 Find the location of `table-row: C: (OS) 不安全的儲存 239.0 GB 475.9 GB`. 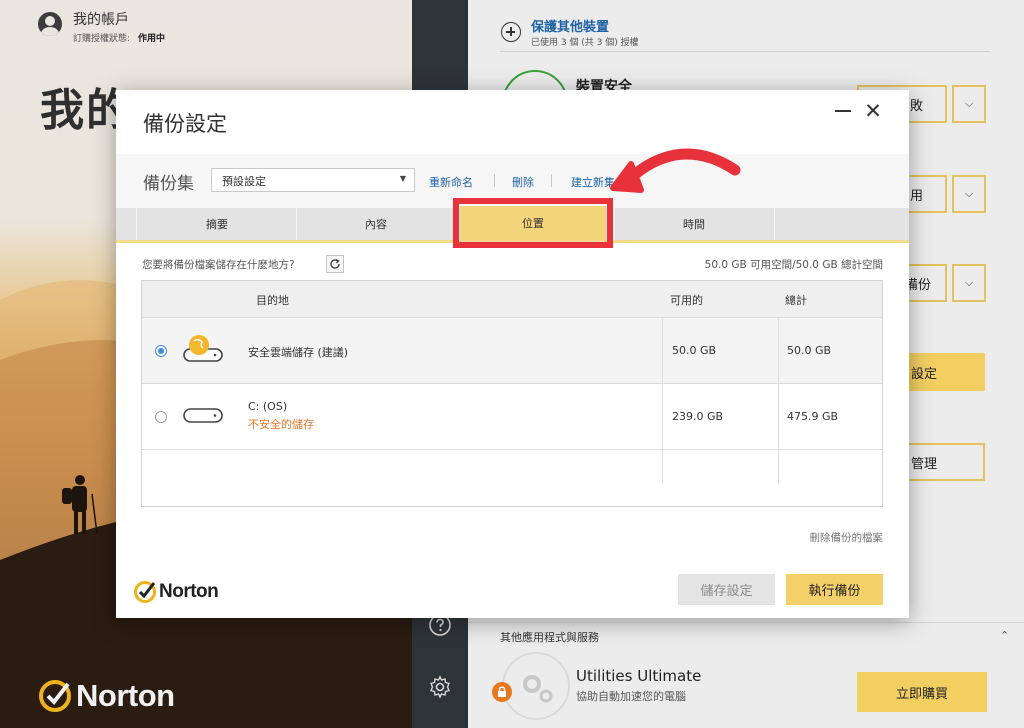

table-row: C: (OS) 不安全的儲存 239.0 GB 475.9 GB is located at coordinates (512, 416).